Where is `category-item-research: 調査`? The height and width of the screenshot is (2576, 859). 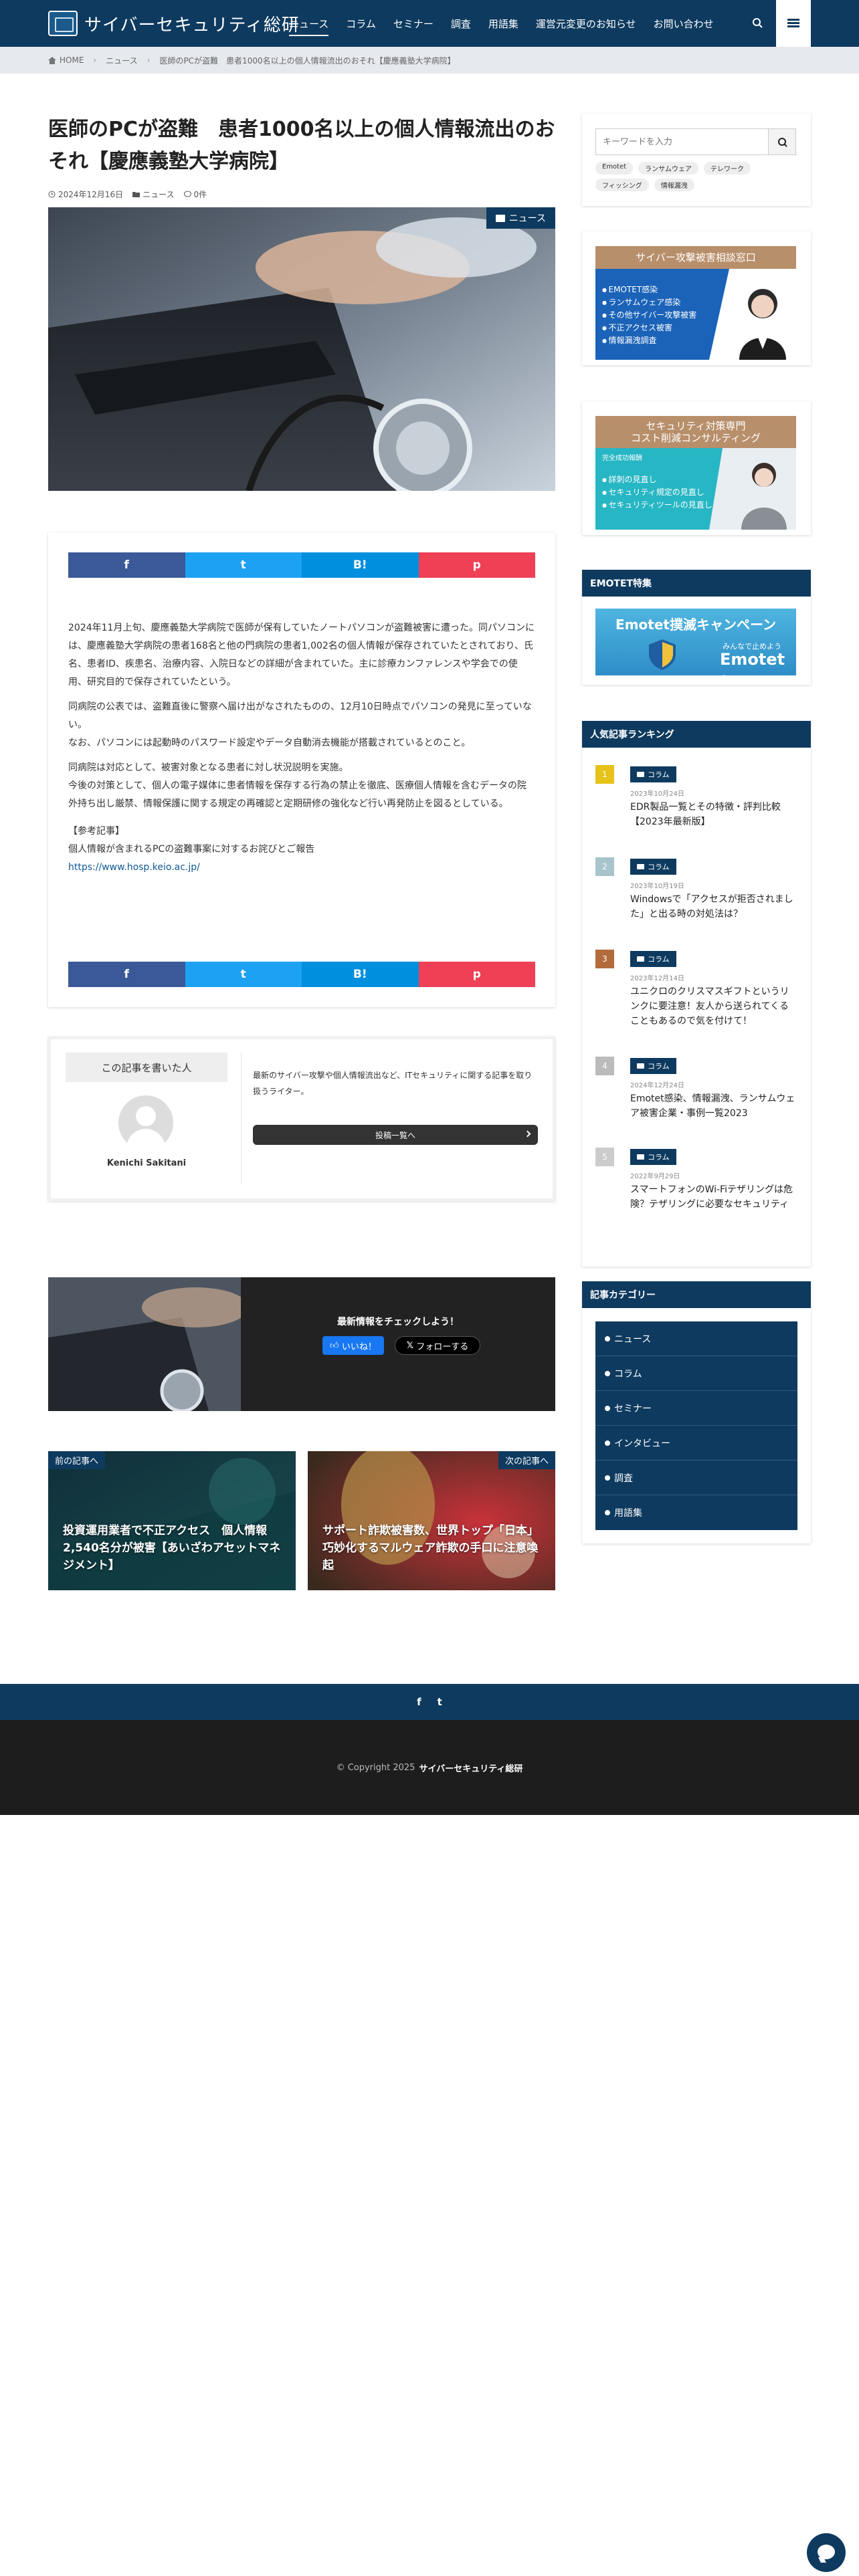 category-item-research: 調査 is located at coordinates (696, 1478).